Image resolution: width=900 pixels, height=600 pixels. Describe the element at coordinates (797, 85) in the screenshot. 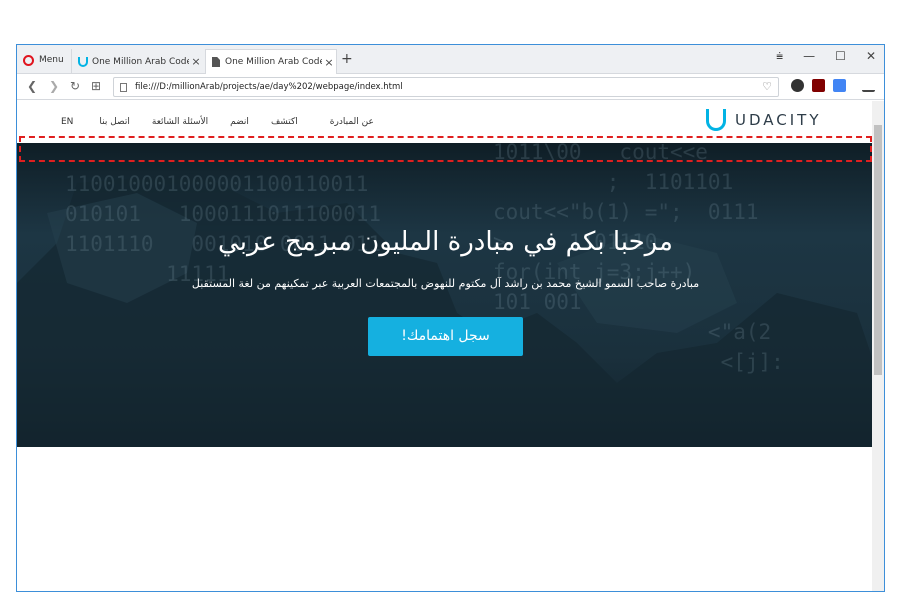

I see `settings-extension-icon` at that location.